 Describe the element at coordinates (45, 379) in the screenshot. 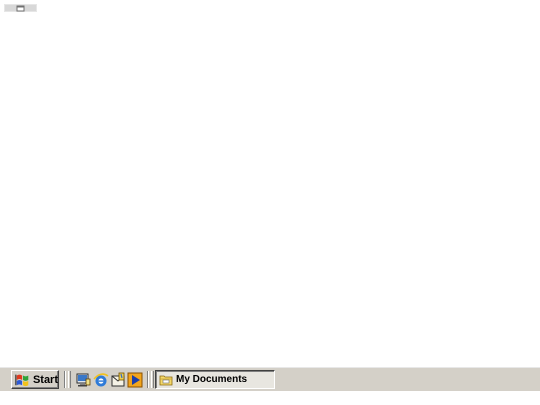

I see `start-label: Start` at that location.